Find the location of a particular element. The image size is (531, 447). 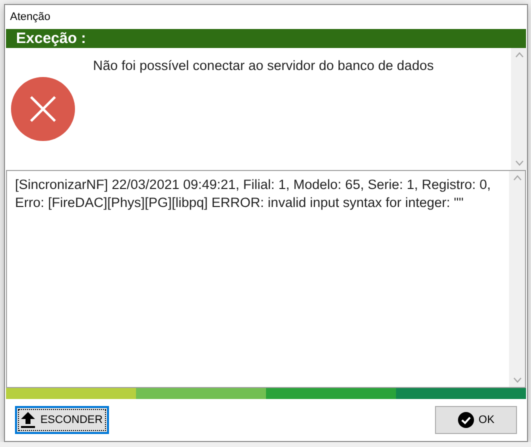

hide-button: ESCONDER is located at coordinates (62, 420).